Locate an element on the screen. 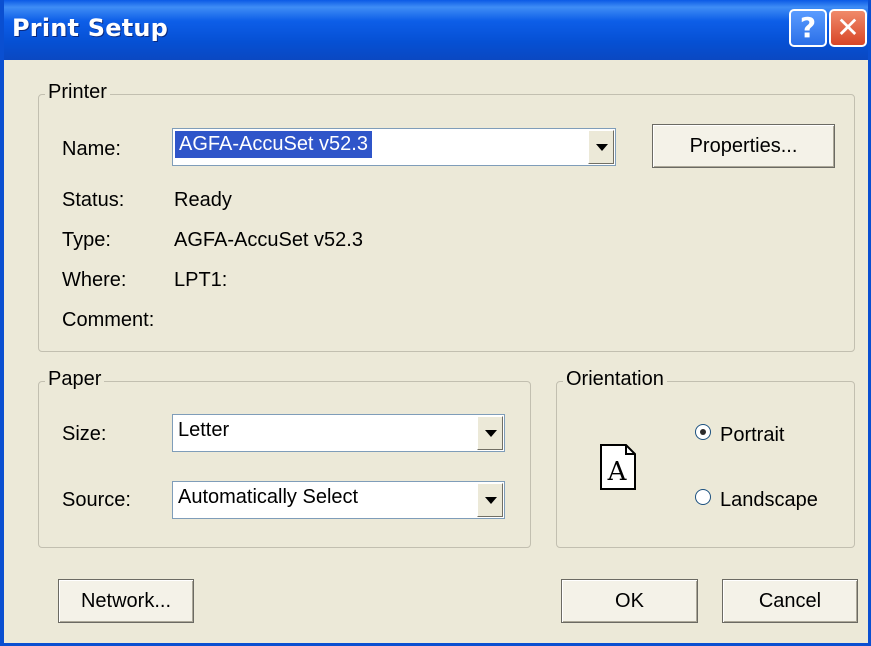 This screenshot has width=871, height=646. portrait-label: Portrait is located at coordinates (752, 435).